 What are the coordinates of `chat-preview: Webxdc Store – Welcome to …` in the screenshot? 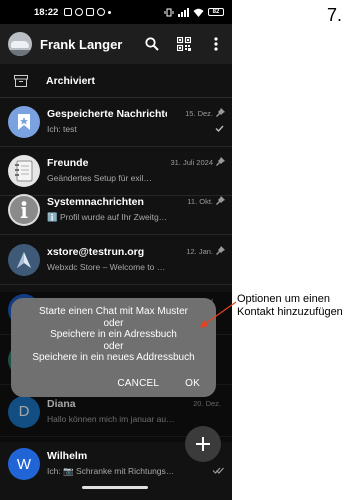 It's located at (106, 266).